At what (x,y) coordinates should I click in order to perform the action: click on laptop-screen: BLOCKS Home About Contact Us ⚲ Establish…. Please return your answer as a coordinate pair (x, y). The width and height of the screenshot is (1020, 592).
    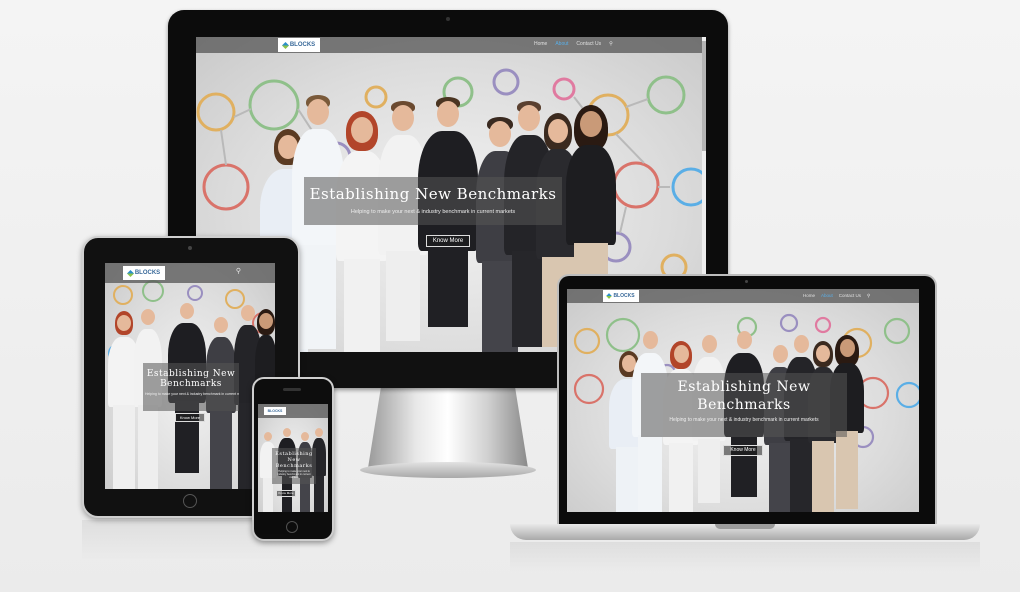
    Looking at the image, I should click on (743, 400).